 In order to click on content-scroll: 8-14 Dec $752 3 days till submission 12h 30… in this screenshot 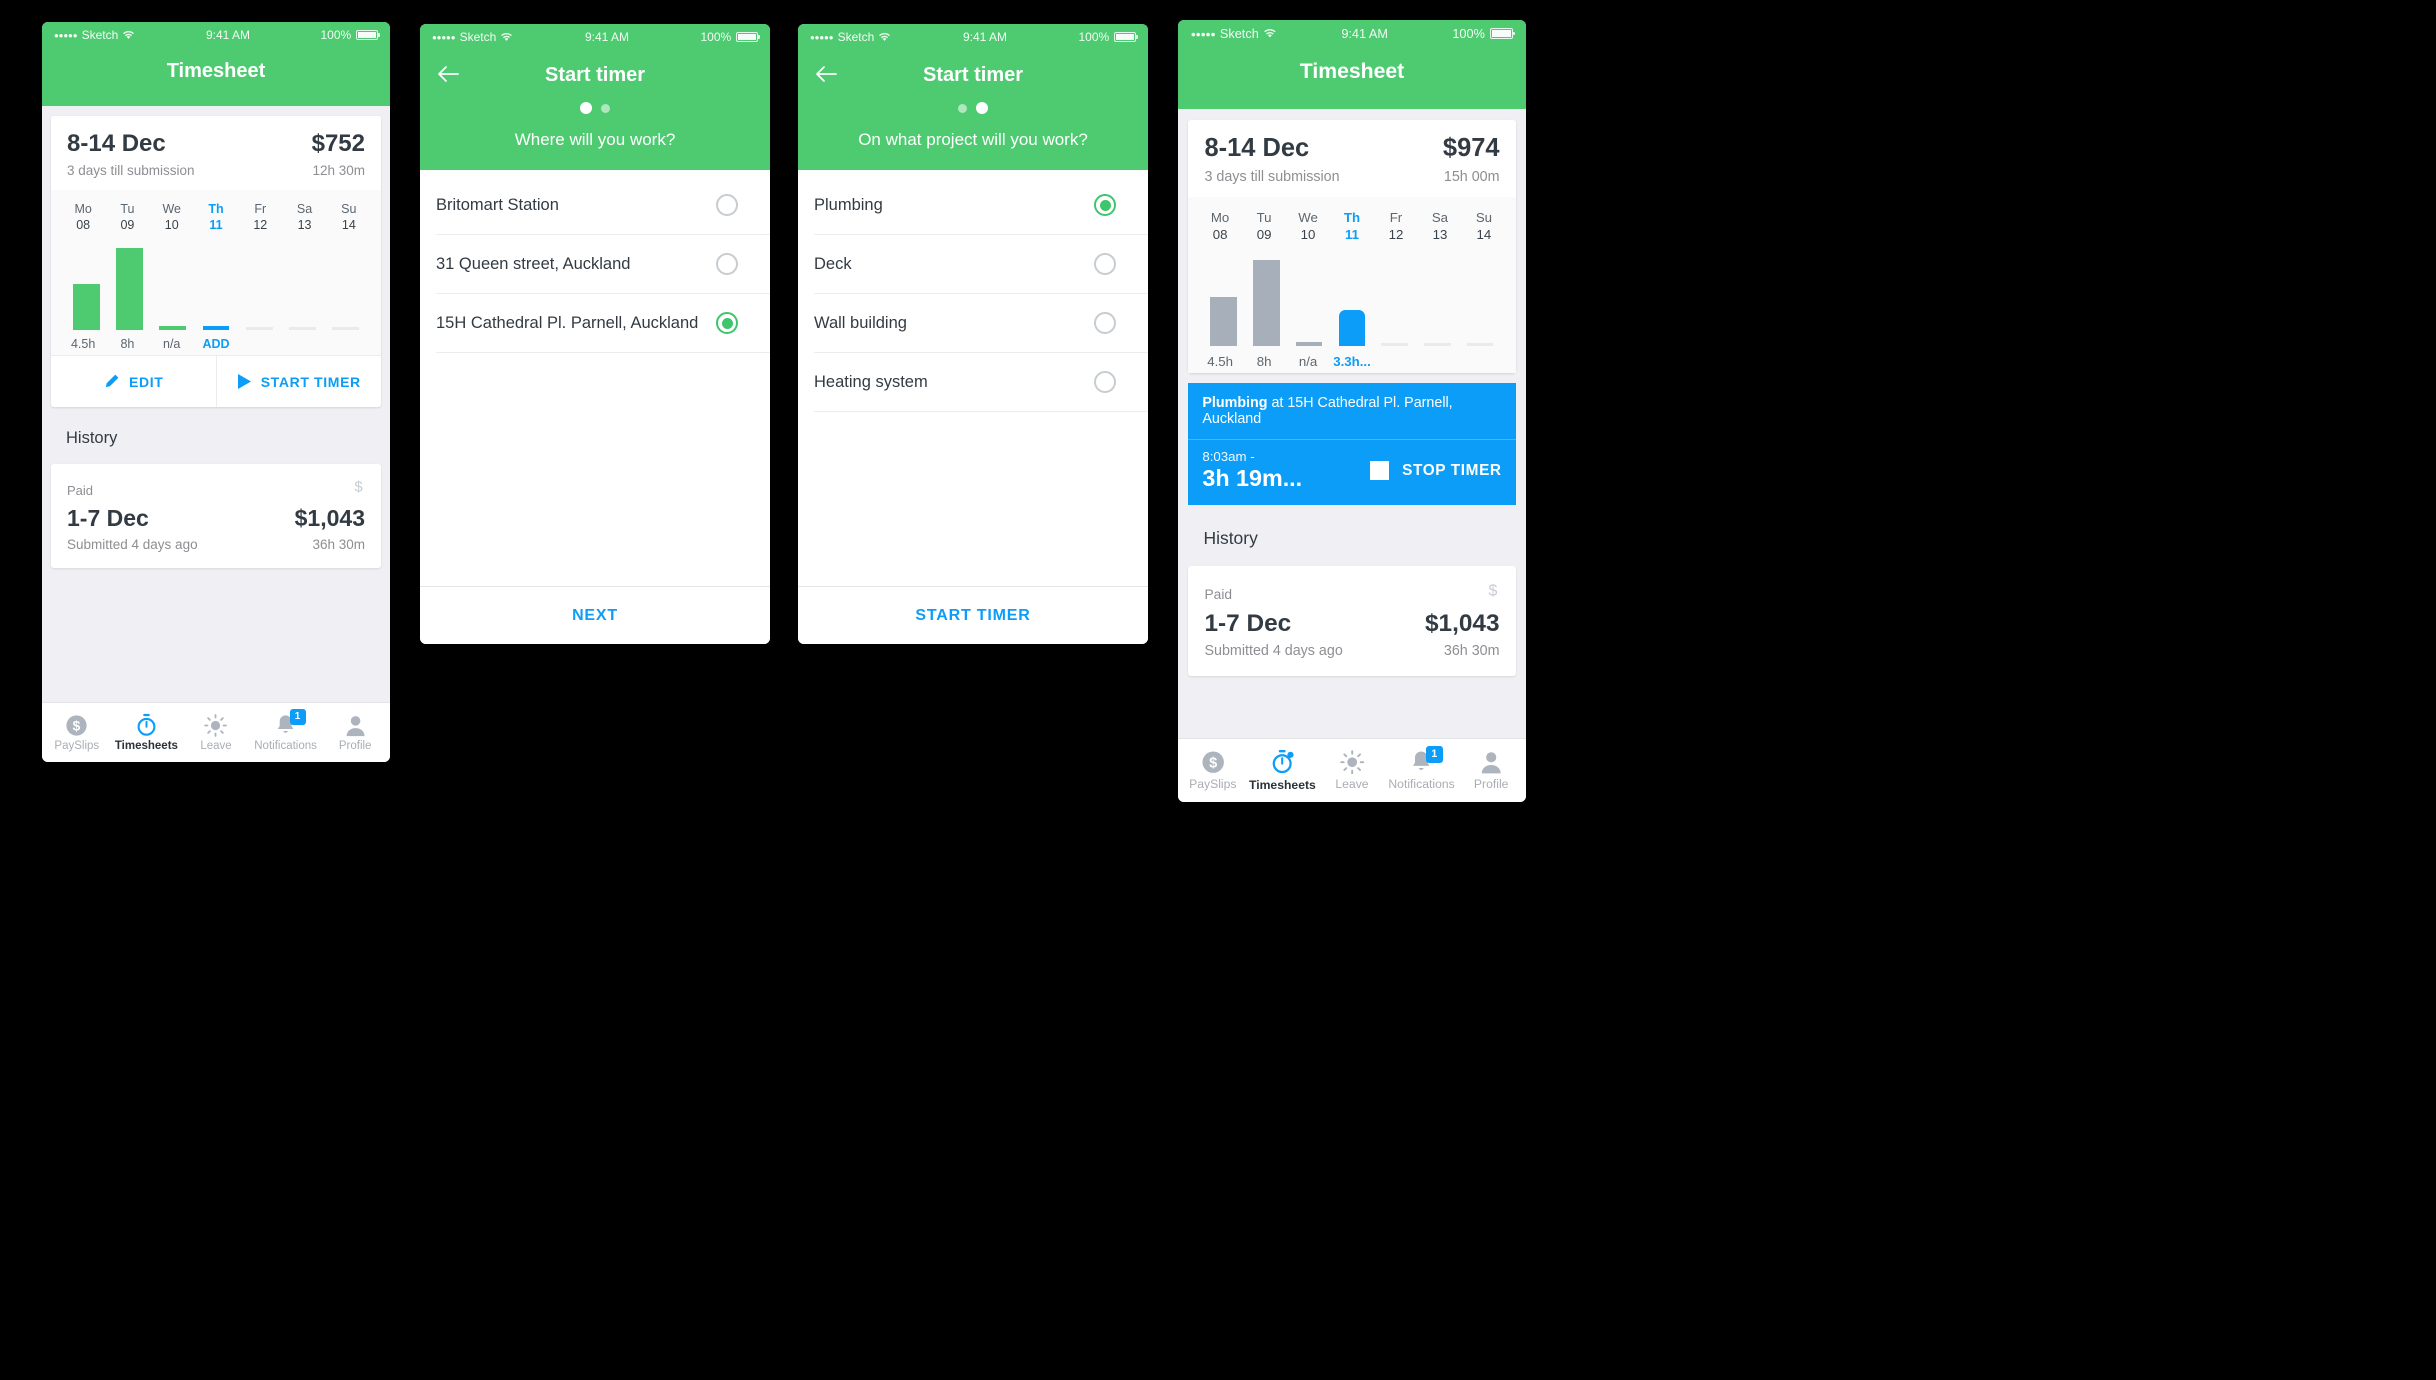, I will do `click(216, 404)`.